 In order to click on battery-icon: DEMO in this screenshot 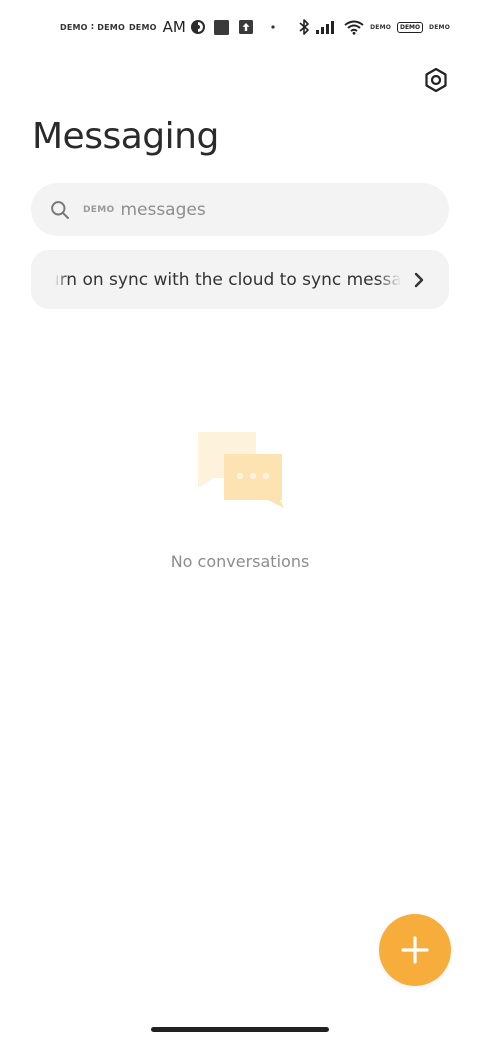, I will do `click(410, 27)`.